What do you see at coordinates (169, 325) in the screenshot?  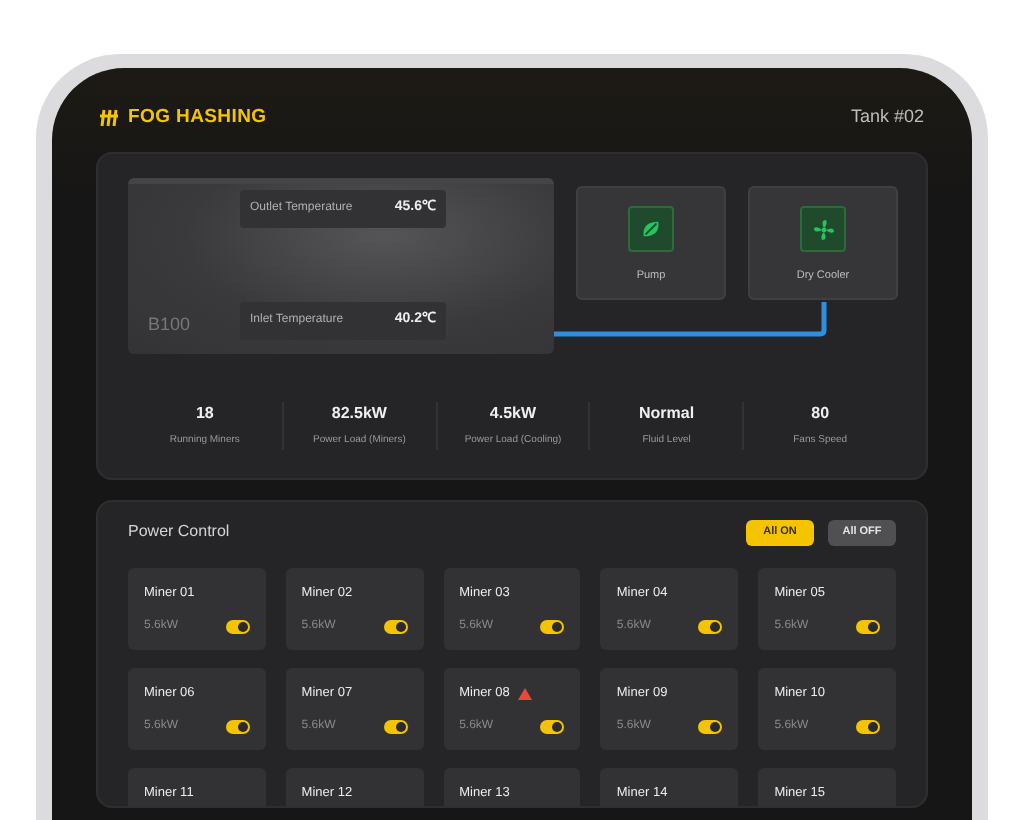 I see `tank-label: B100` at bounding box center [169, 325].